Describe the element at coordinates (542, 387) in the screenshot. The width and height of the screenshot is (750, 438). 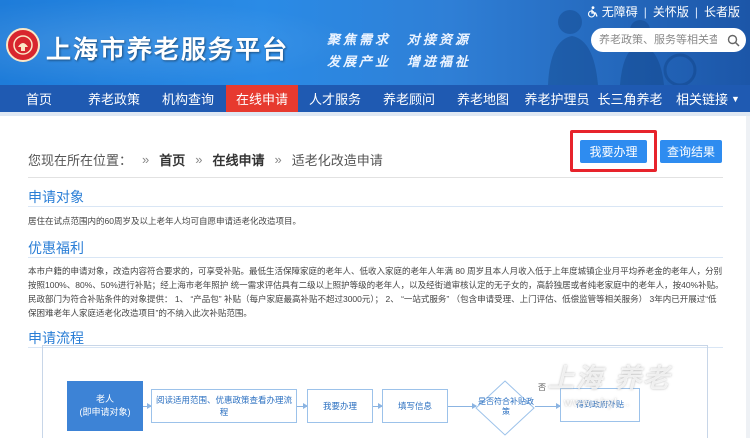
I see `flow-decision-mark: 否` at that location.